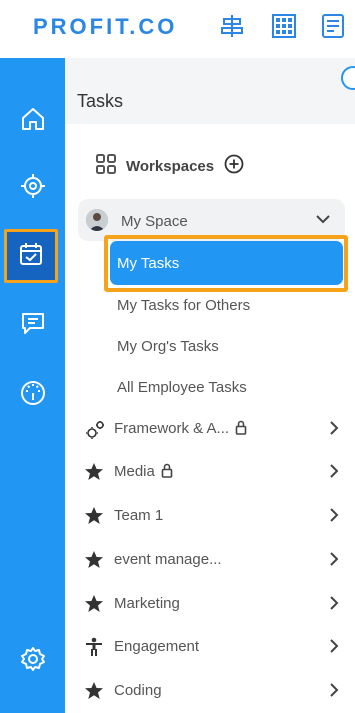 Image resolution: width=355 pixels, height=713 pixels. I want to click on chevron-down-icon, so click(323, 221).